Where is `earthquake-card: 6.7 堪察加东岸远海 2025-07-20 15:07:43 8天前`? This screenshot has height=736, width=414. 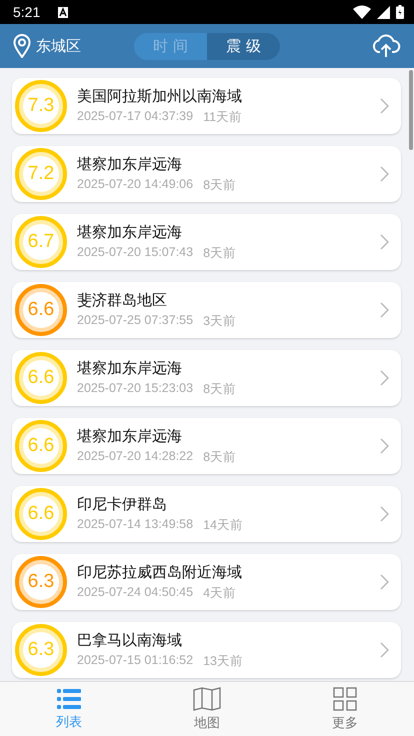
earthquake-card: 6.7 堪察加东岸远海 2025-07-20 15:07:43 8天前 is located at coordinates (206, 242).